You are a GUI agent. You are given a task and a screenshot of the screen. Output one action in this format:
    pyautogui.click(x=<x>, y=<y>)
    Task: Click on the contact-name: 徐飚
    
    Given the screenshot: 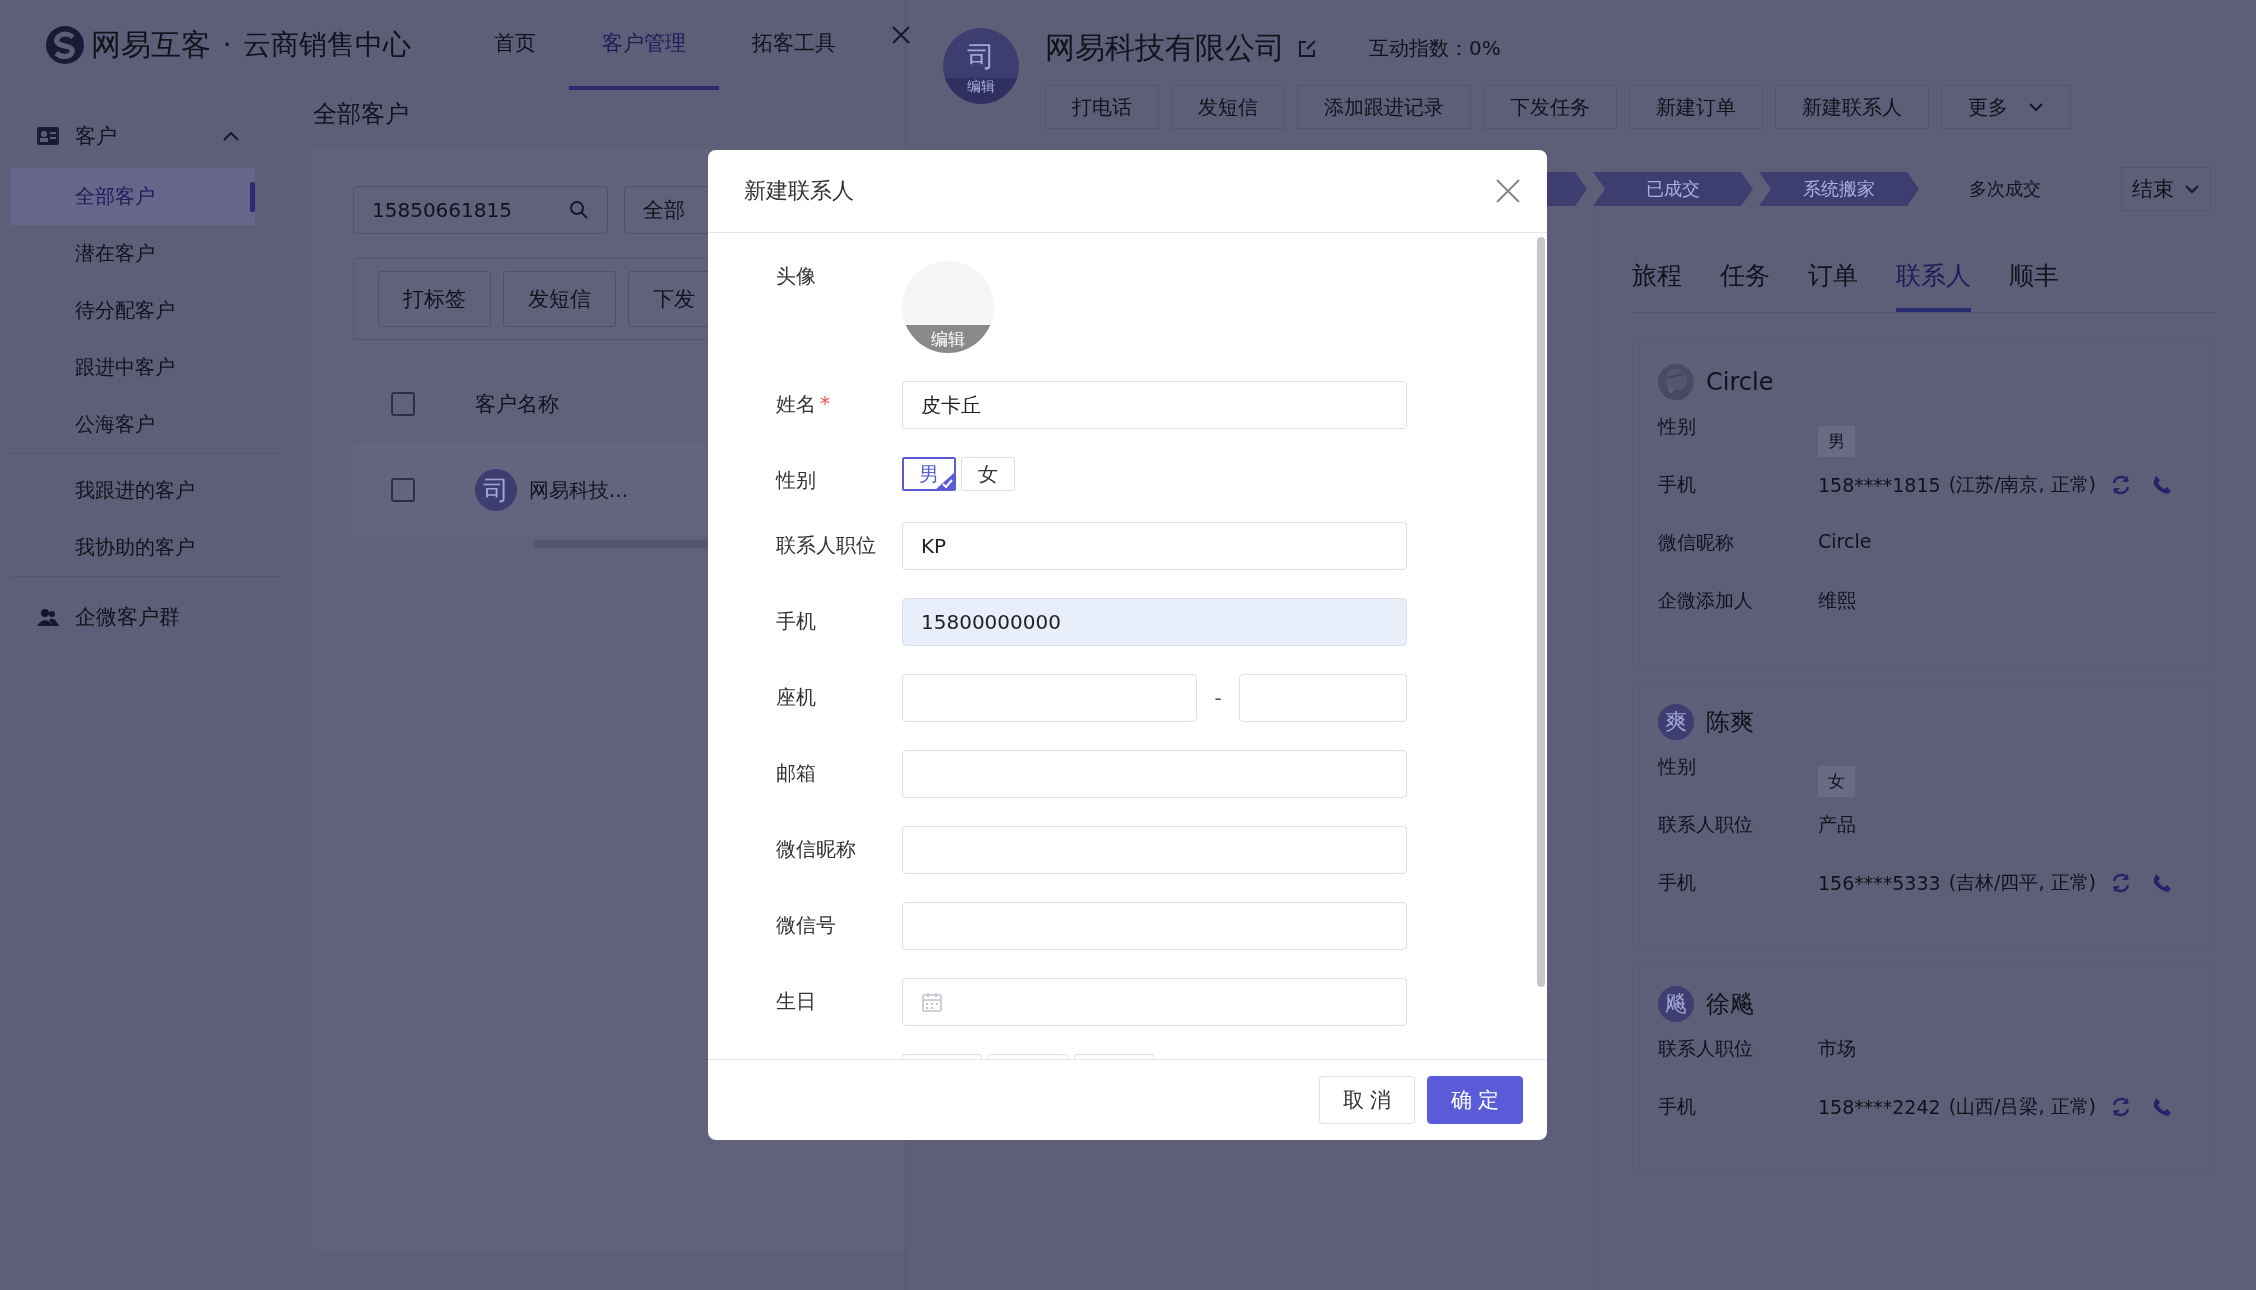 What is the action you would take?
    pyautogui.click(x=1730, y=1004)
    